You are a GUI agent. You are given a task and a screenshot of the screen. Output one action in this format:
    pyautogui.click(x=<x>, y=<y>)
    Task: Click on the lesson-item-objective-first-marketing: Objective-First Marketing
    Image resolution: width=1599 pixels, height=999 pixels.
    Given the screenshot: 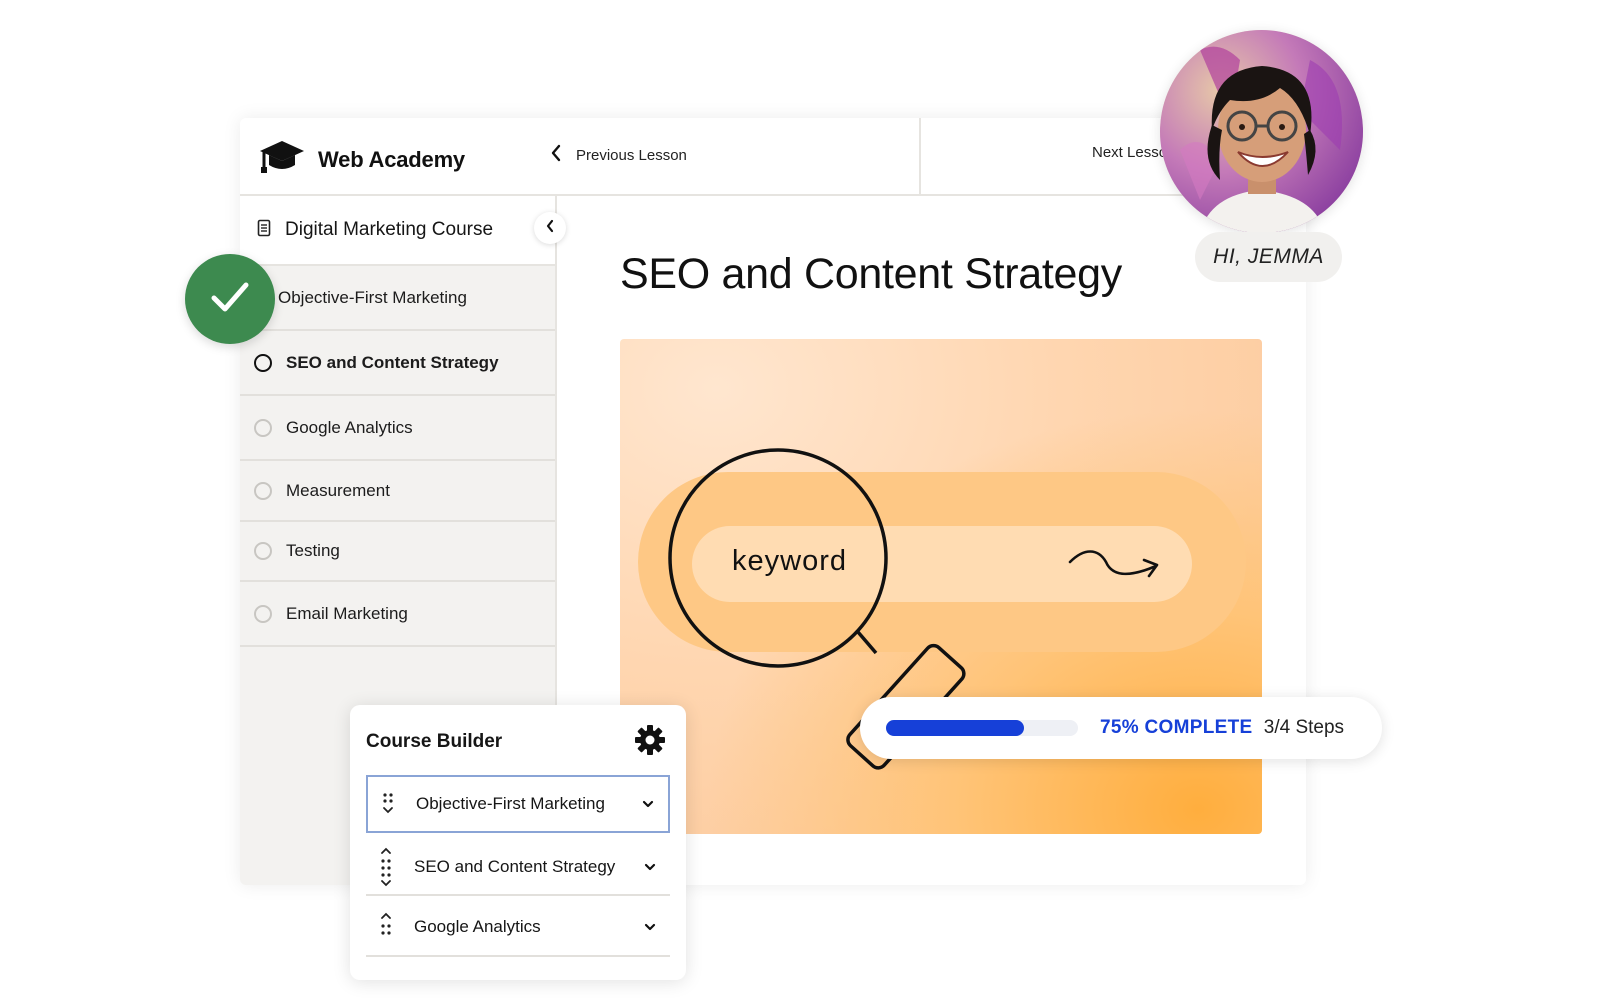 What is the action you would take?
    pyautogui.click(x=397, y=298)
    